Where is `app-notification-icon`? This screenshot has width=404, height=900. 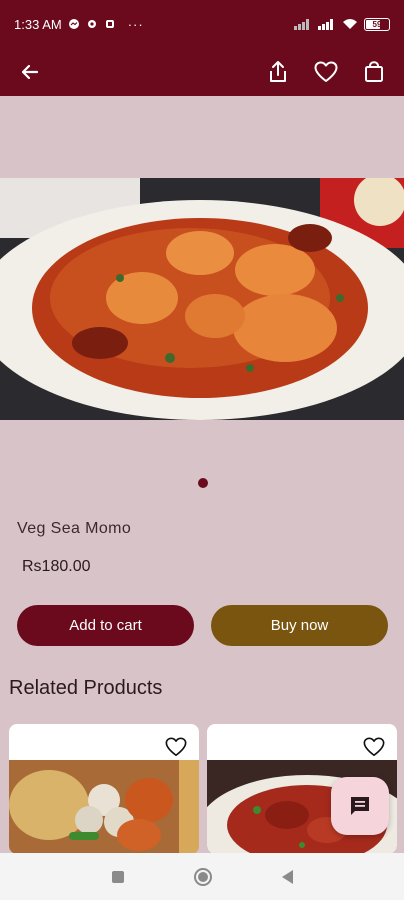
app-notification-icon is located at coordinates (109, 24).